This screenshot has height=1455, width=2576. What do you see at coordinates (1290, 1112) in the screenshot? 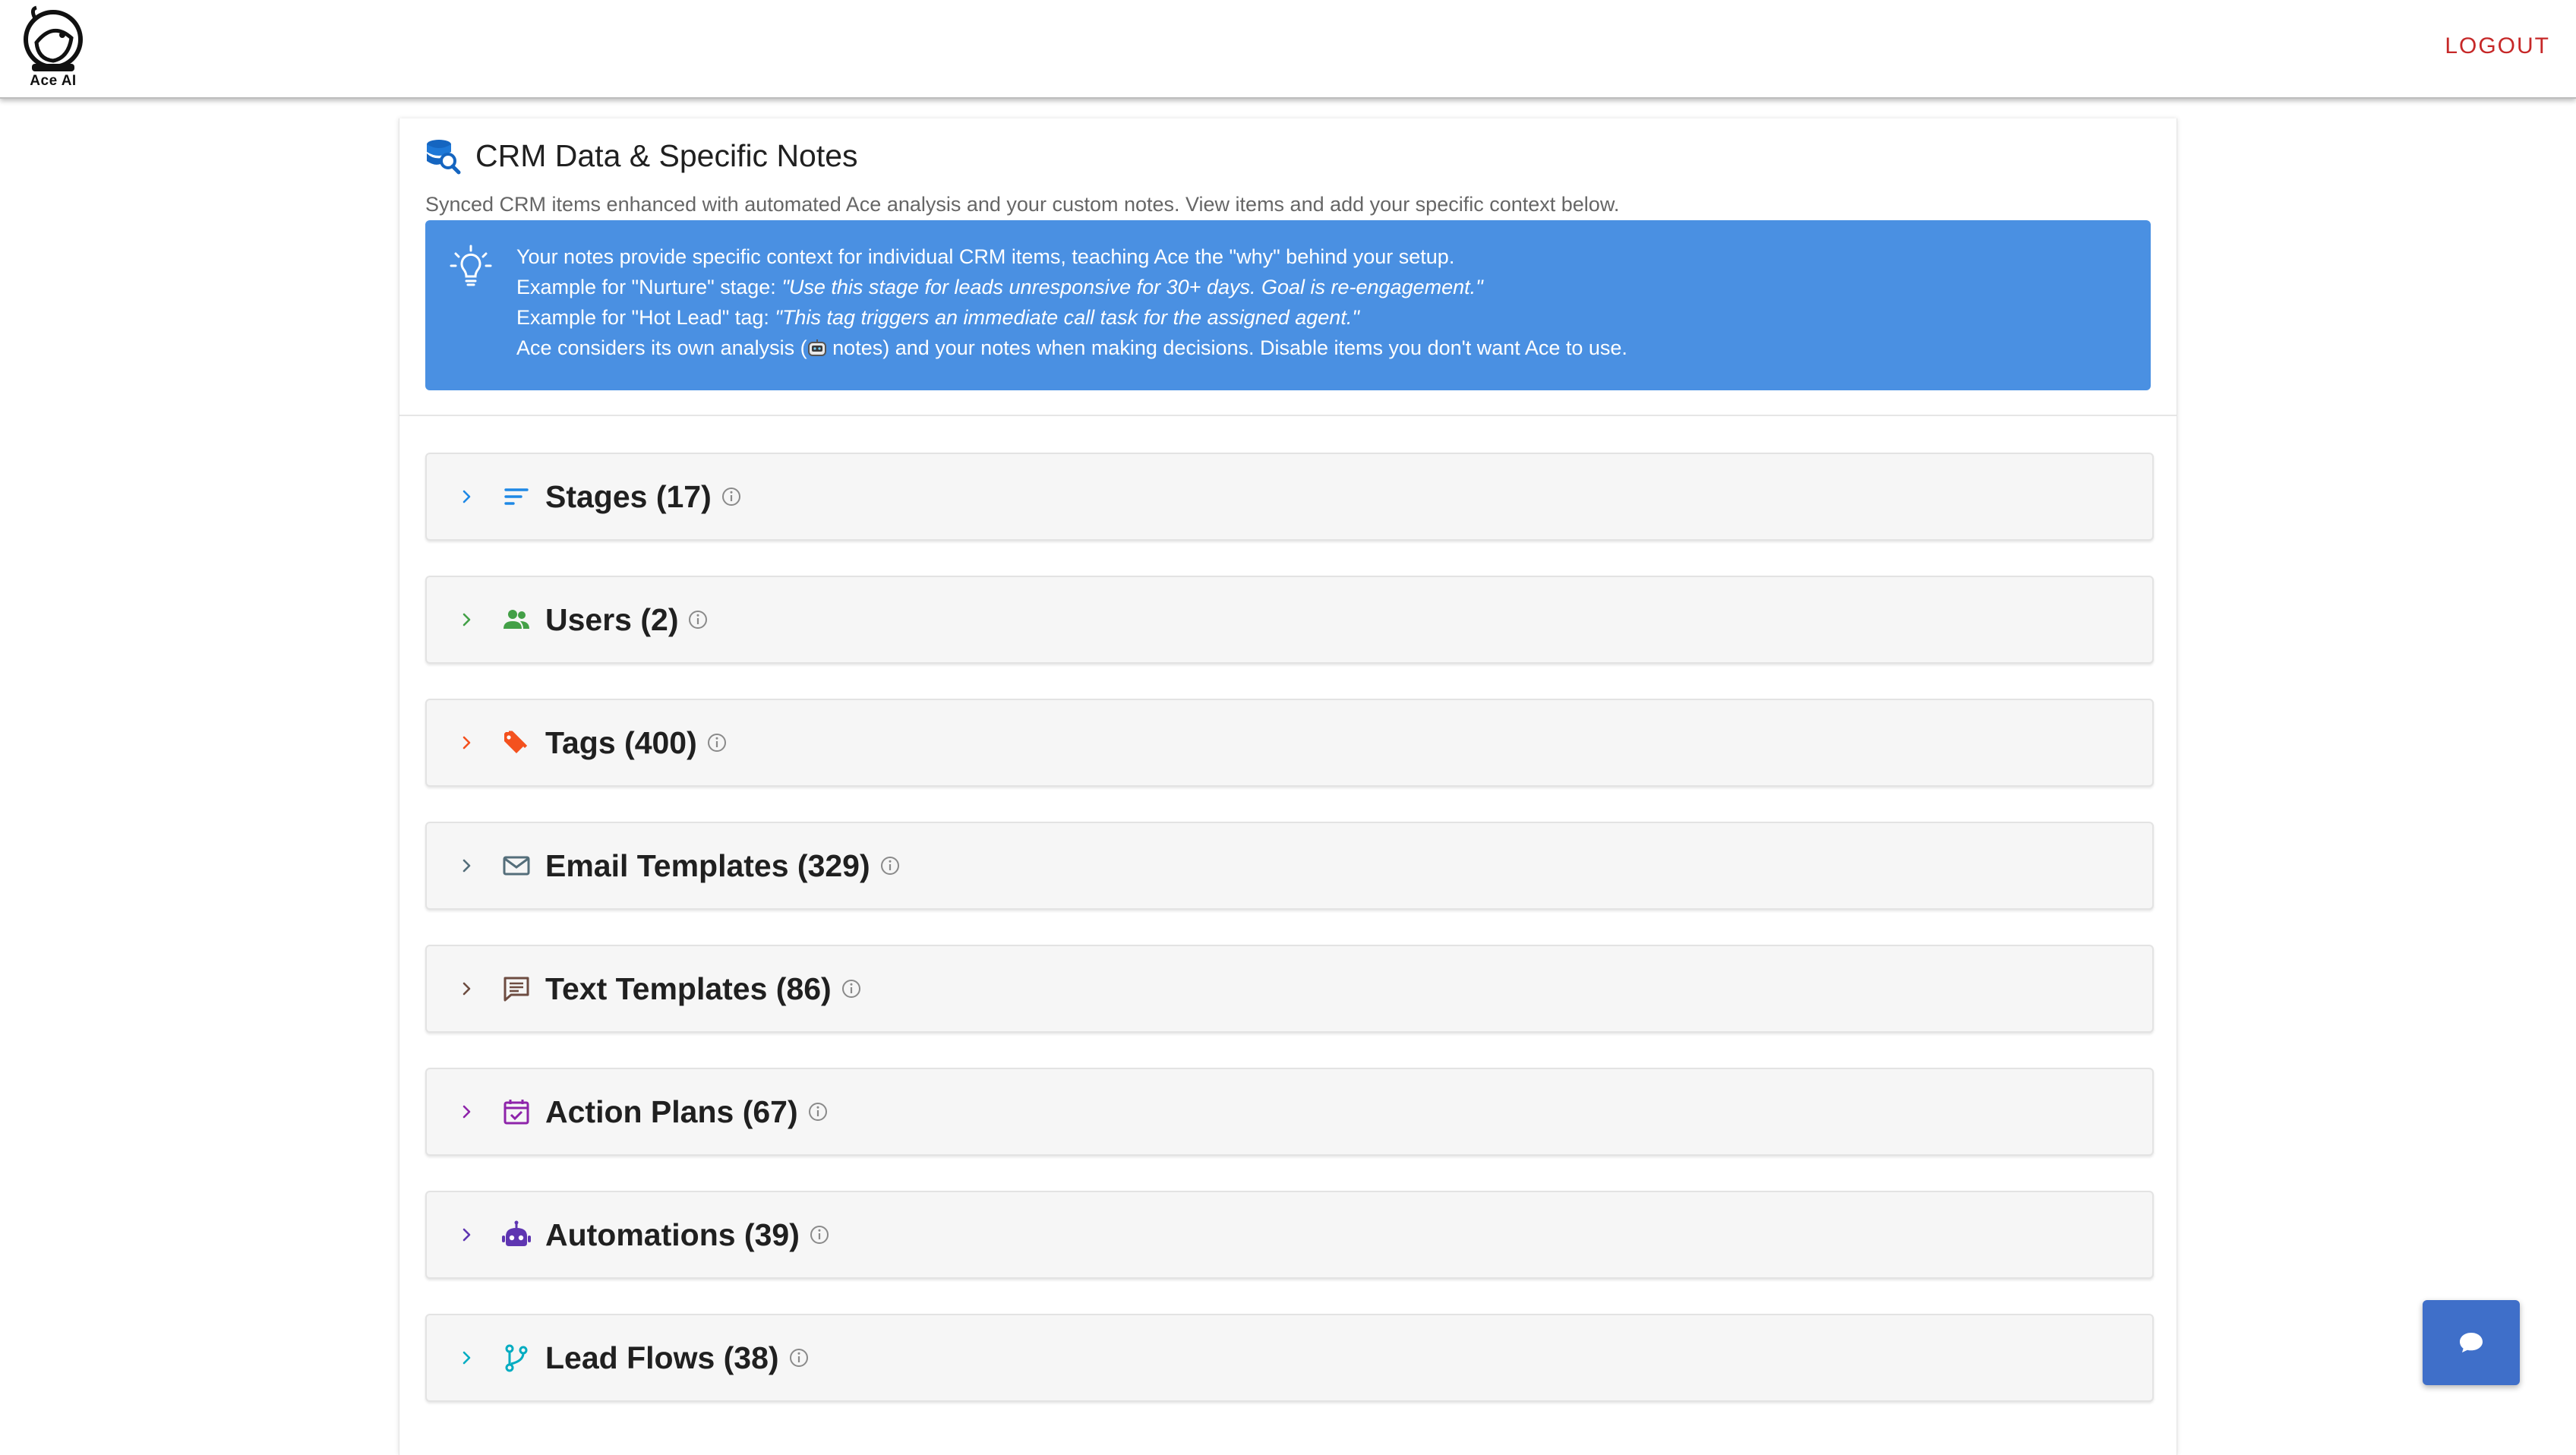
I see `section-action-plans: Action Plans (67)` at bounding box center [1290, 1112].